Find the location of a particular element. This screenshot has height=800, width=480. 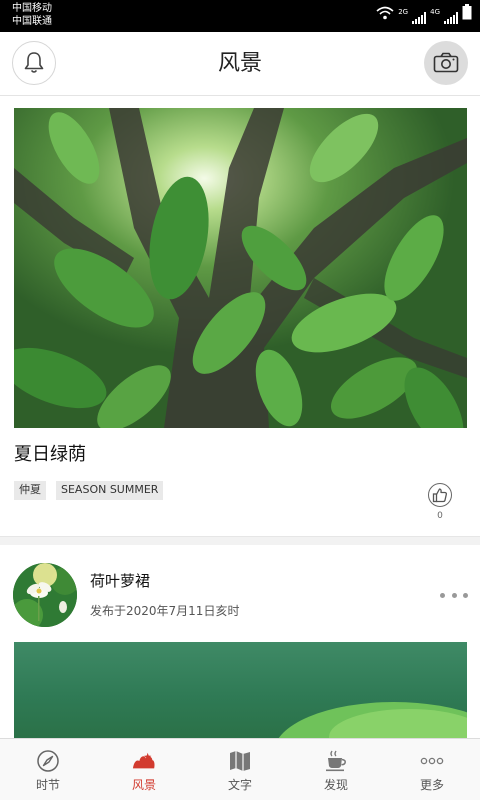

nav-item-discover: 发现 is located at coordinates (336, 769).